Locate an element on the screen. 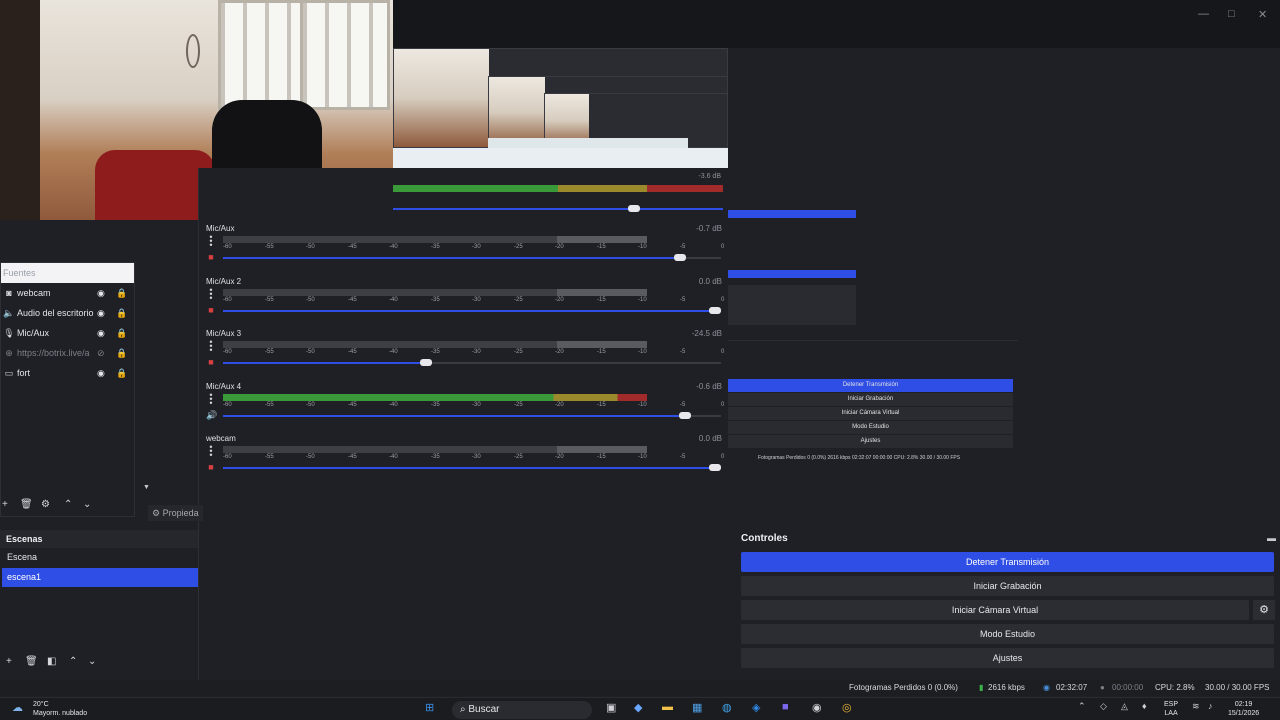 The height and width of the screenshot is (720, 1280). studio-mode-button: Modo Estudio is located at coordinates (1007, 634).